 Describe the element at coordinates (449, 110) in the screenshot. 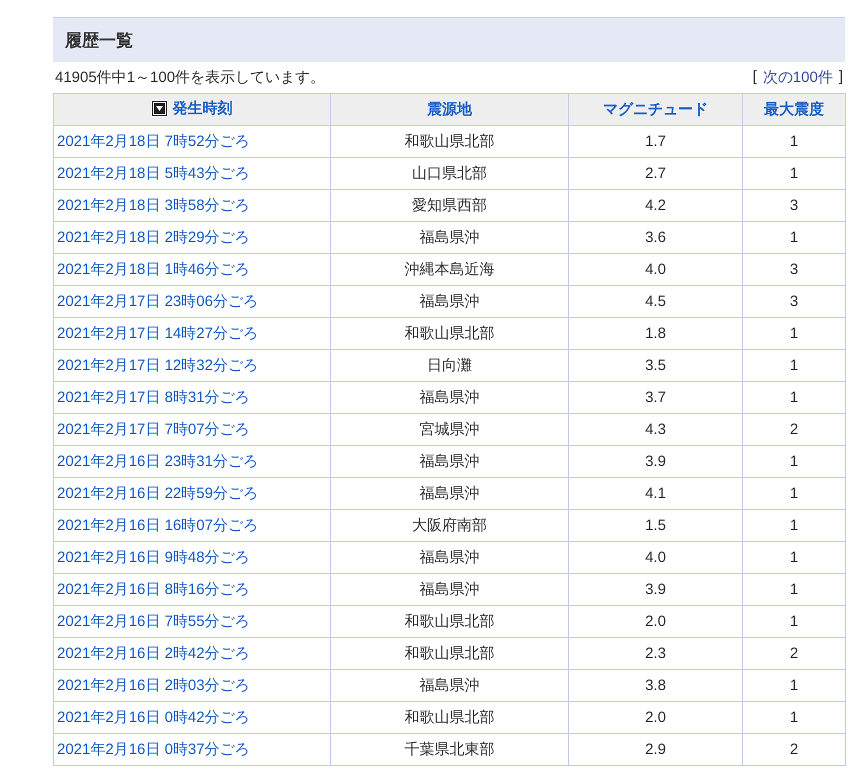

I see `column-header: 震源地` at that location.